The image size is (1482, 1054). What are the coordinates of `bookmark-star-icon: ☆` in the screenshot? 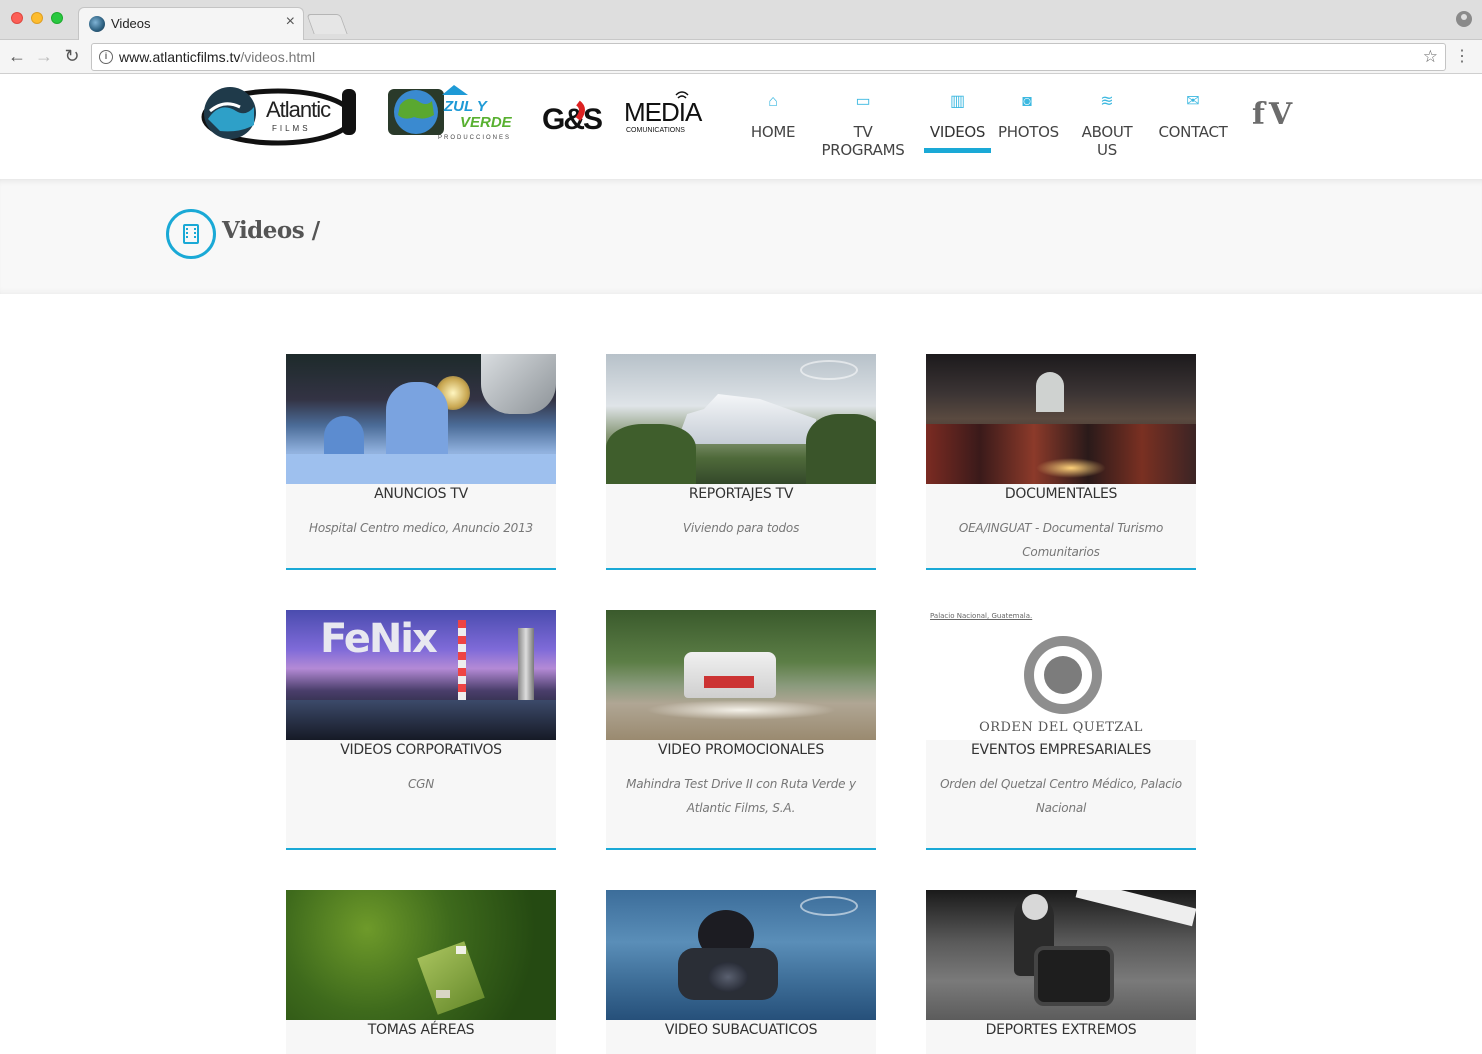 It's located at (1430, 57).